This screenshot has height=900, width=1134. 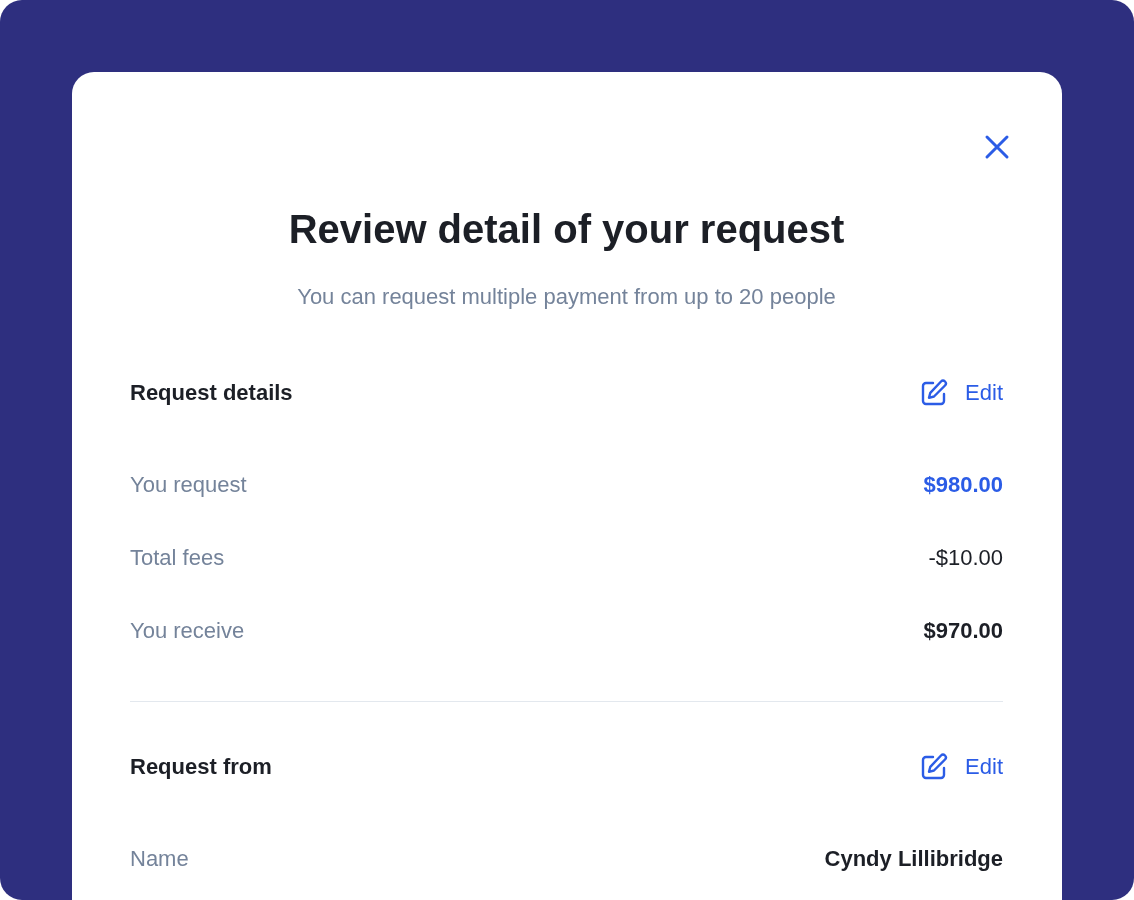 What do you see at coordinates (997, 147) in the screenshot?
I see `close-button` at bounding box center [997, 147].